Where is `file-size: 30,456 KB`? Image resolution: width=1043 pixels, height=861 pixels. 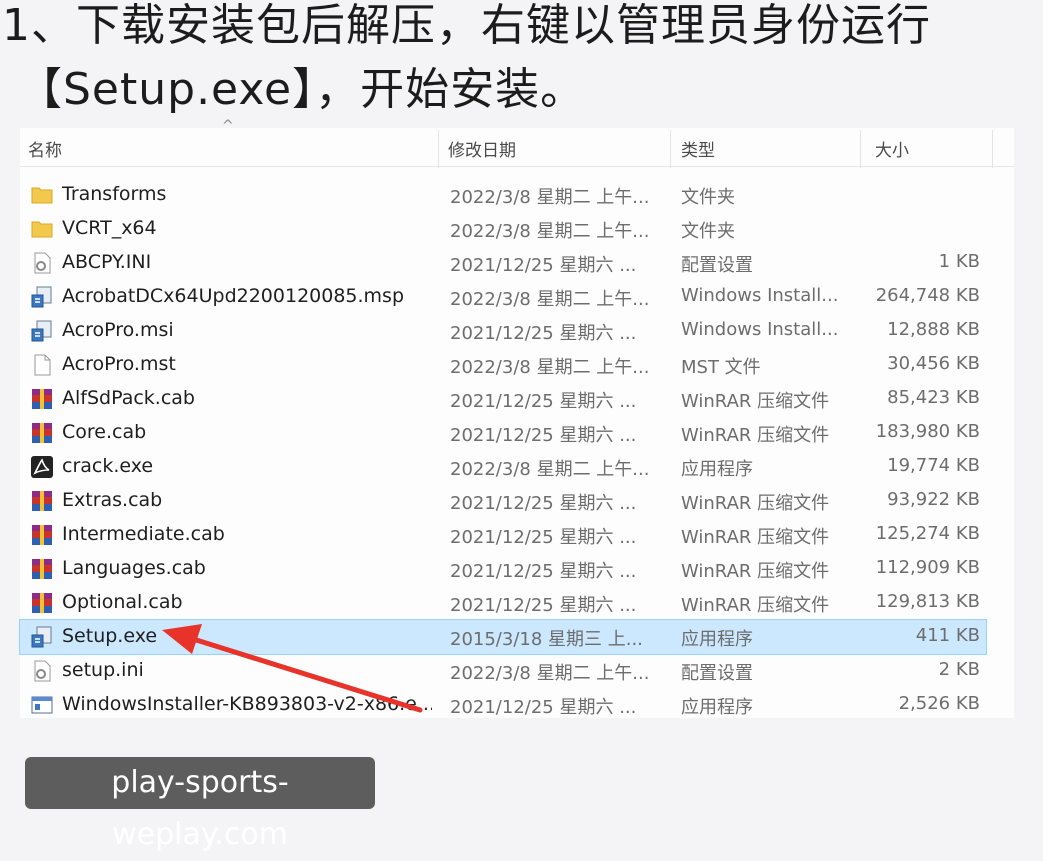 file-size: 30,456 KB is located at coordinates (933, 363).